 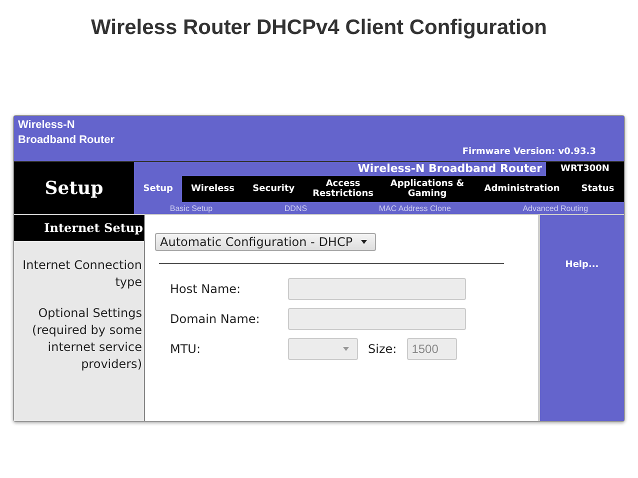 I want to click on section-title: Setup, so click(x=74, y=188).